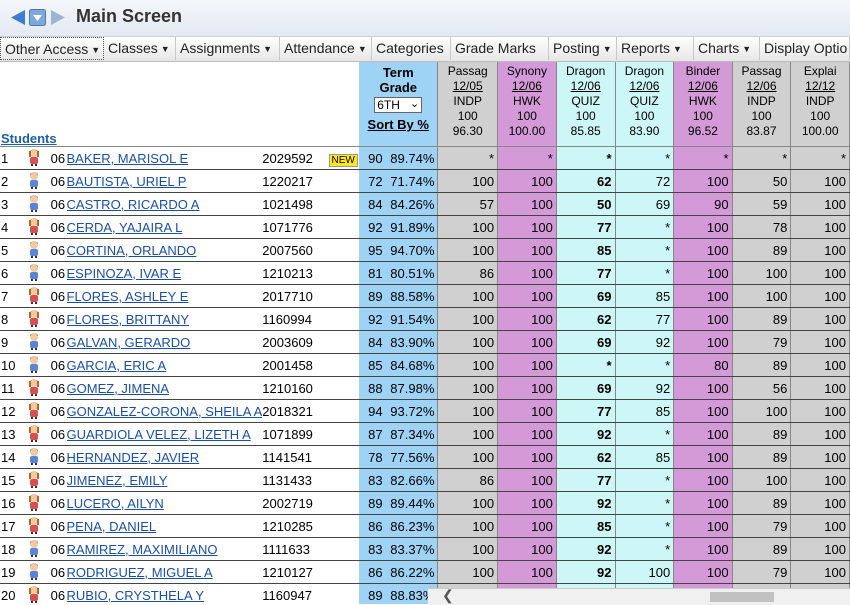 The height and width of the screenshot is (605, 850). I want to click on scroll-thumb, so click(742, 597).